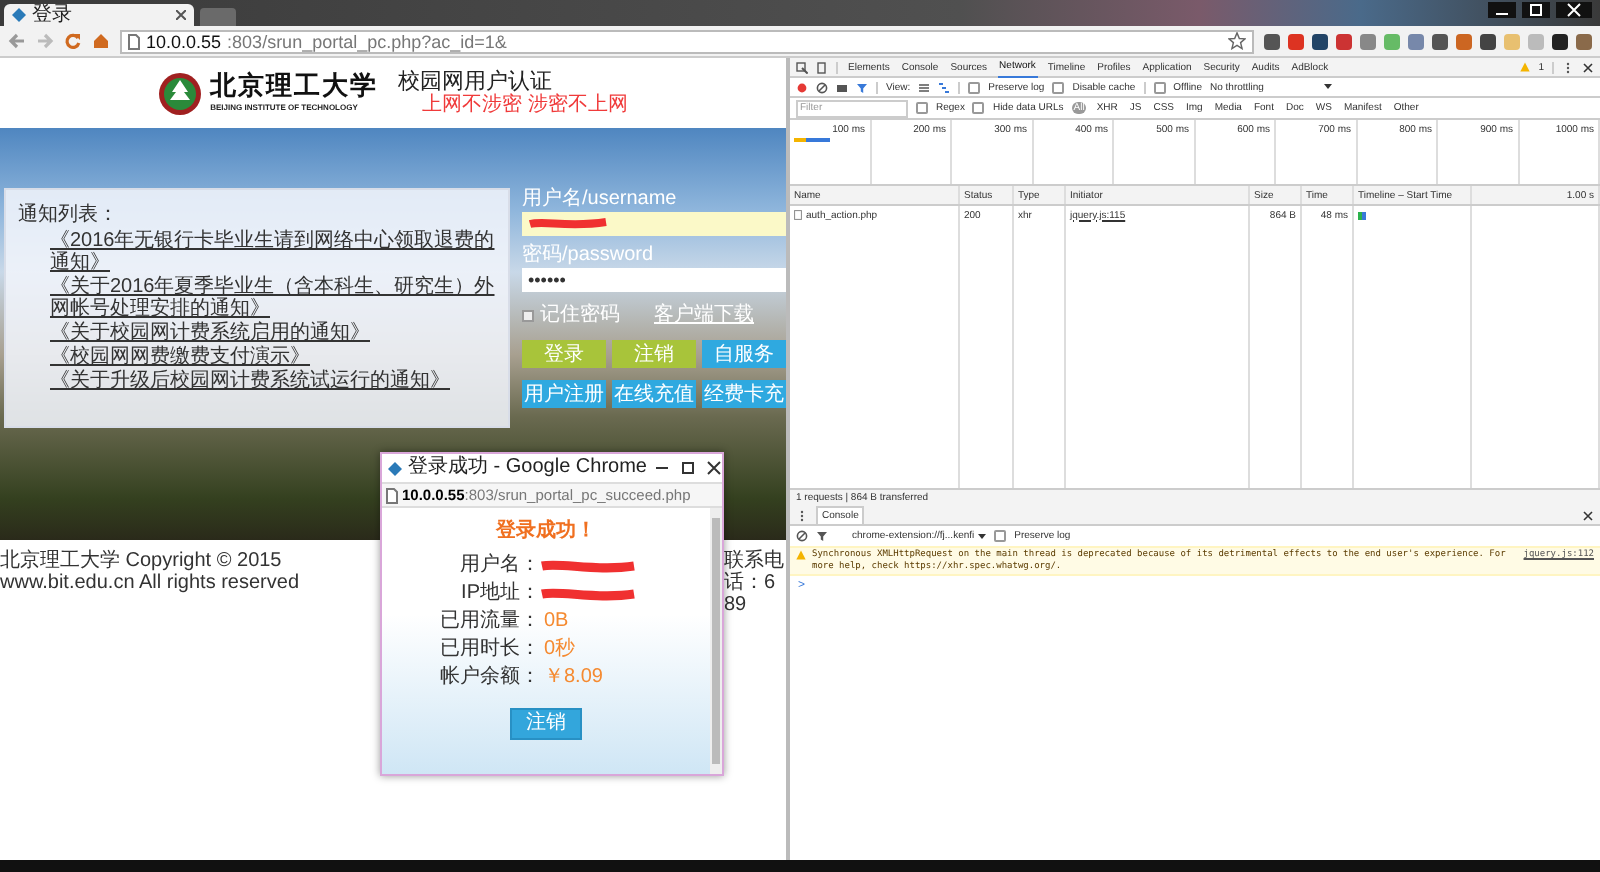 Image resolution: width=1600 pixels, height=872 pixels. Describe the element at coordinates (944, 87) in the screenshot. I see `waterfall-view-icon` at that location.